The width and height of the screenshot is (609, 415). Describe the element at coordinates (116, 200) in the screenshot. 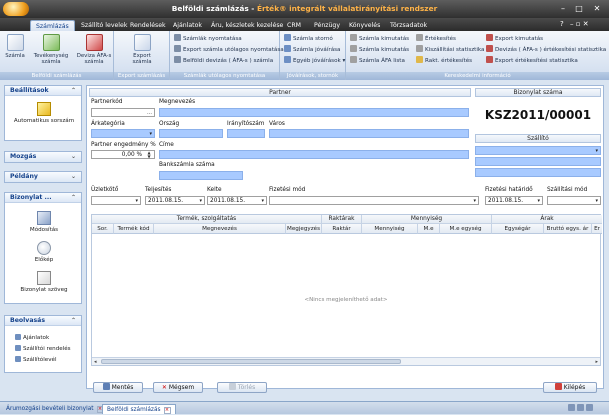

I see `uzletkoto-select: ▾` at that location.